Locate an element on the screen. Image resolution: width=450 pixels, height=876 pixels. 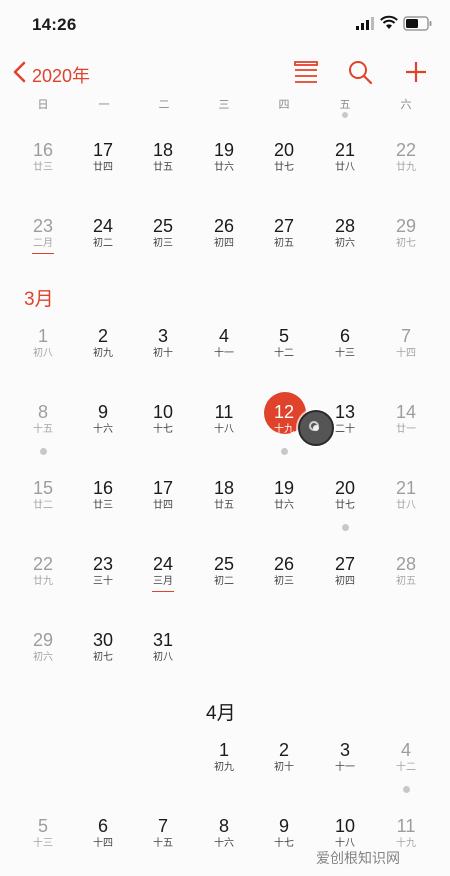
day-cell: 25 初二 is located at coordinates (224, 584).